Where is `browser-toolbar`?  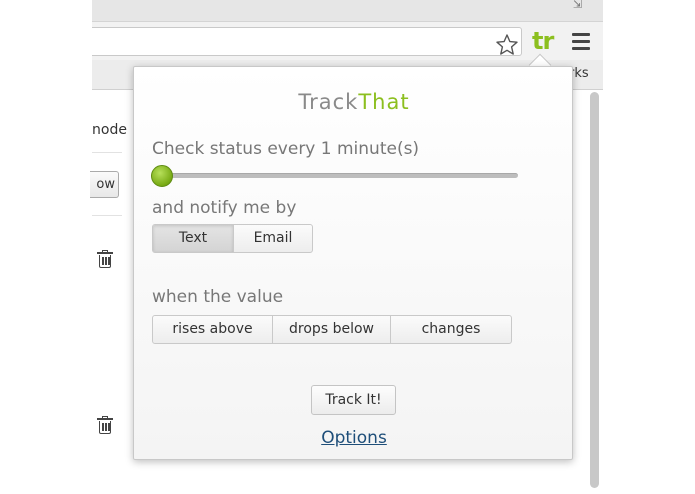 browser-toolbar is located at coordinates (347, 41).